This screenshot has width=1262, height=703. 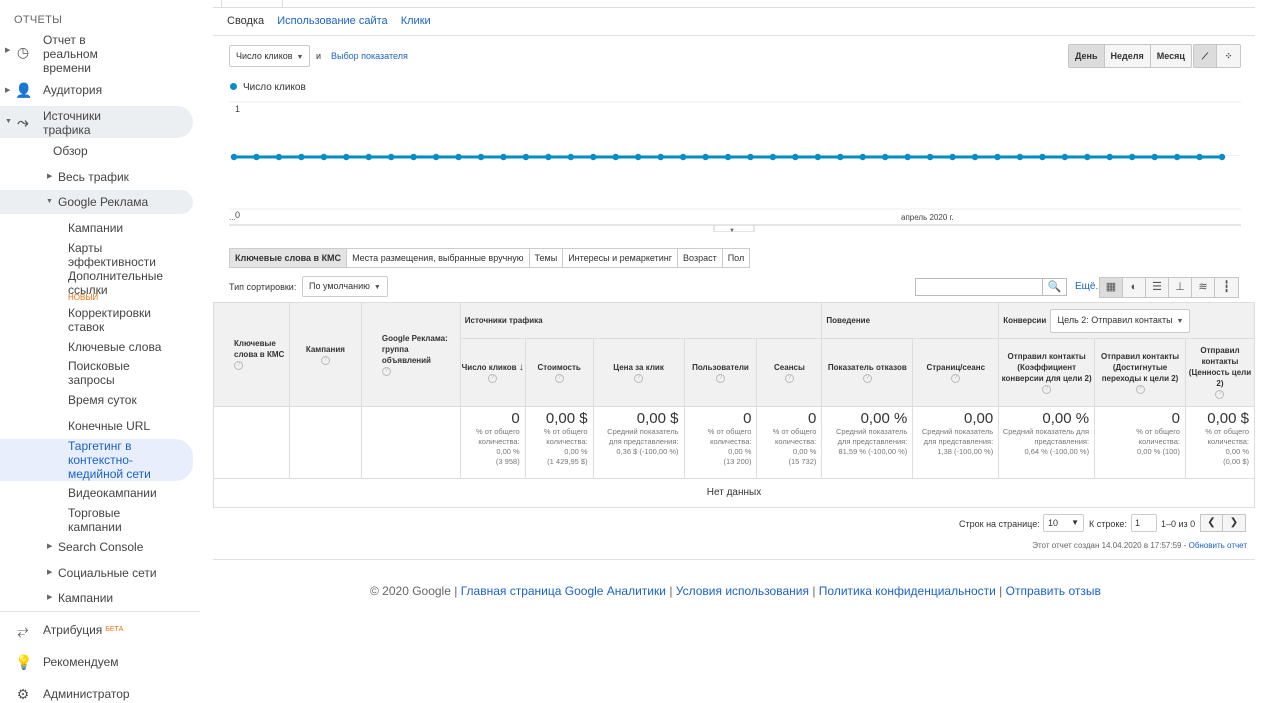 I want to click on chevron-down-icon: ▼, so click(x=732, y=230).